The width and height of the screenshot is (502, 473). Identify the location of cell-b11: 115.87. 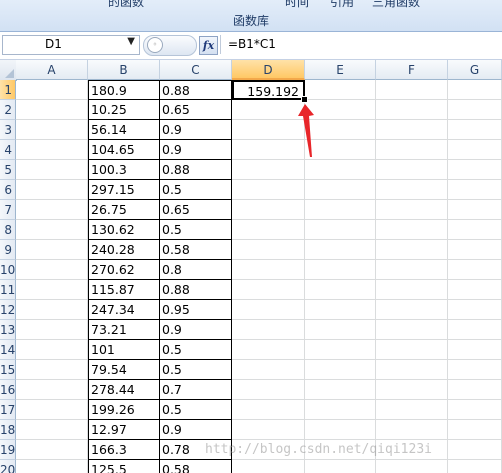
(124, 290).